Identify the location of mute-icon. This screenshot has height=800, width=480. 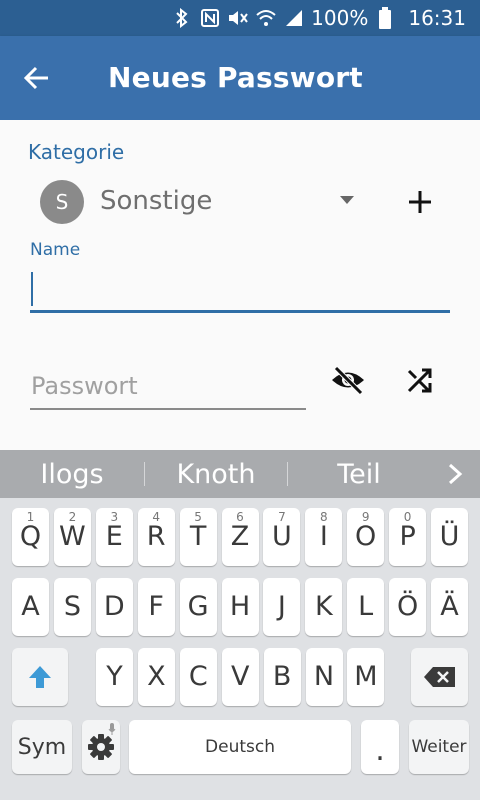
(238, 18).